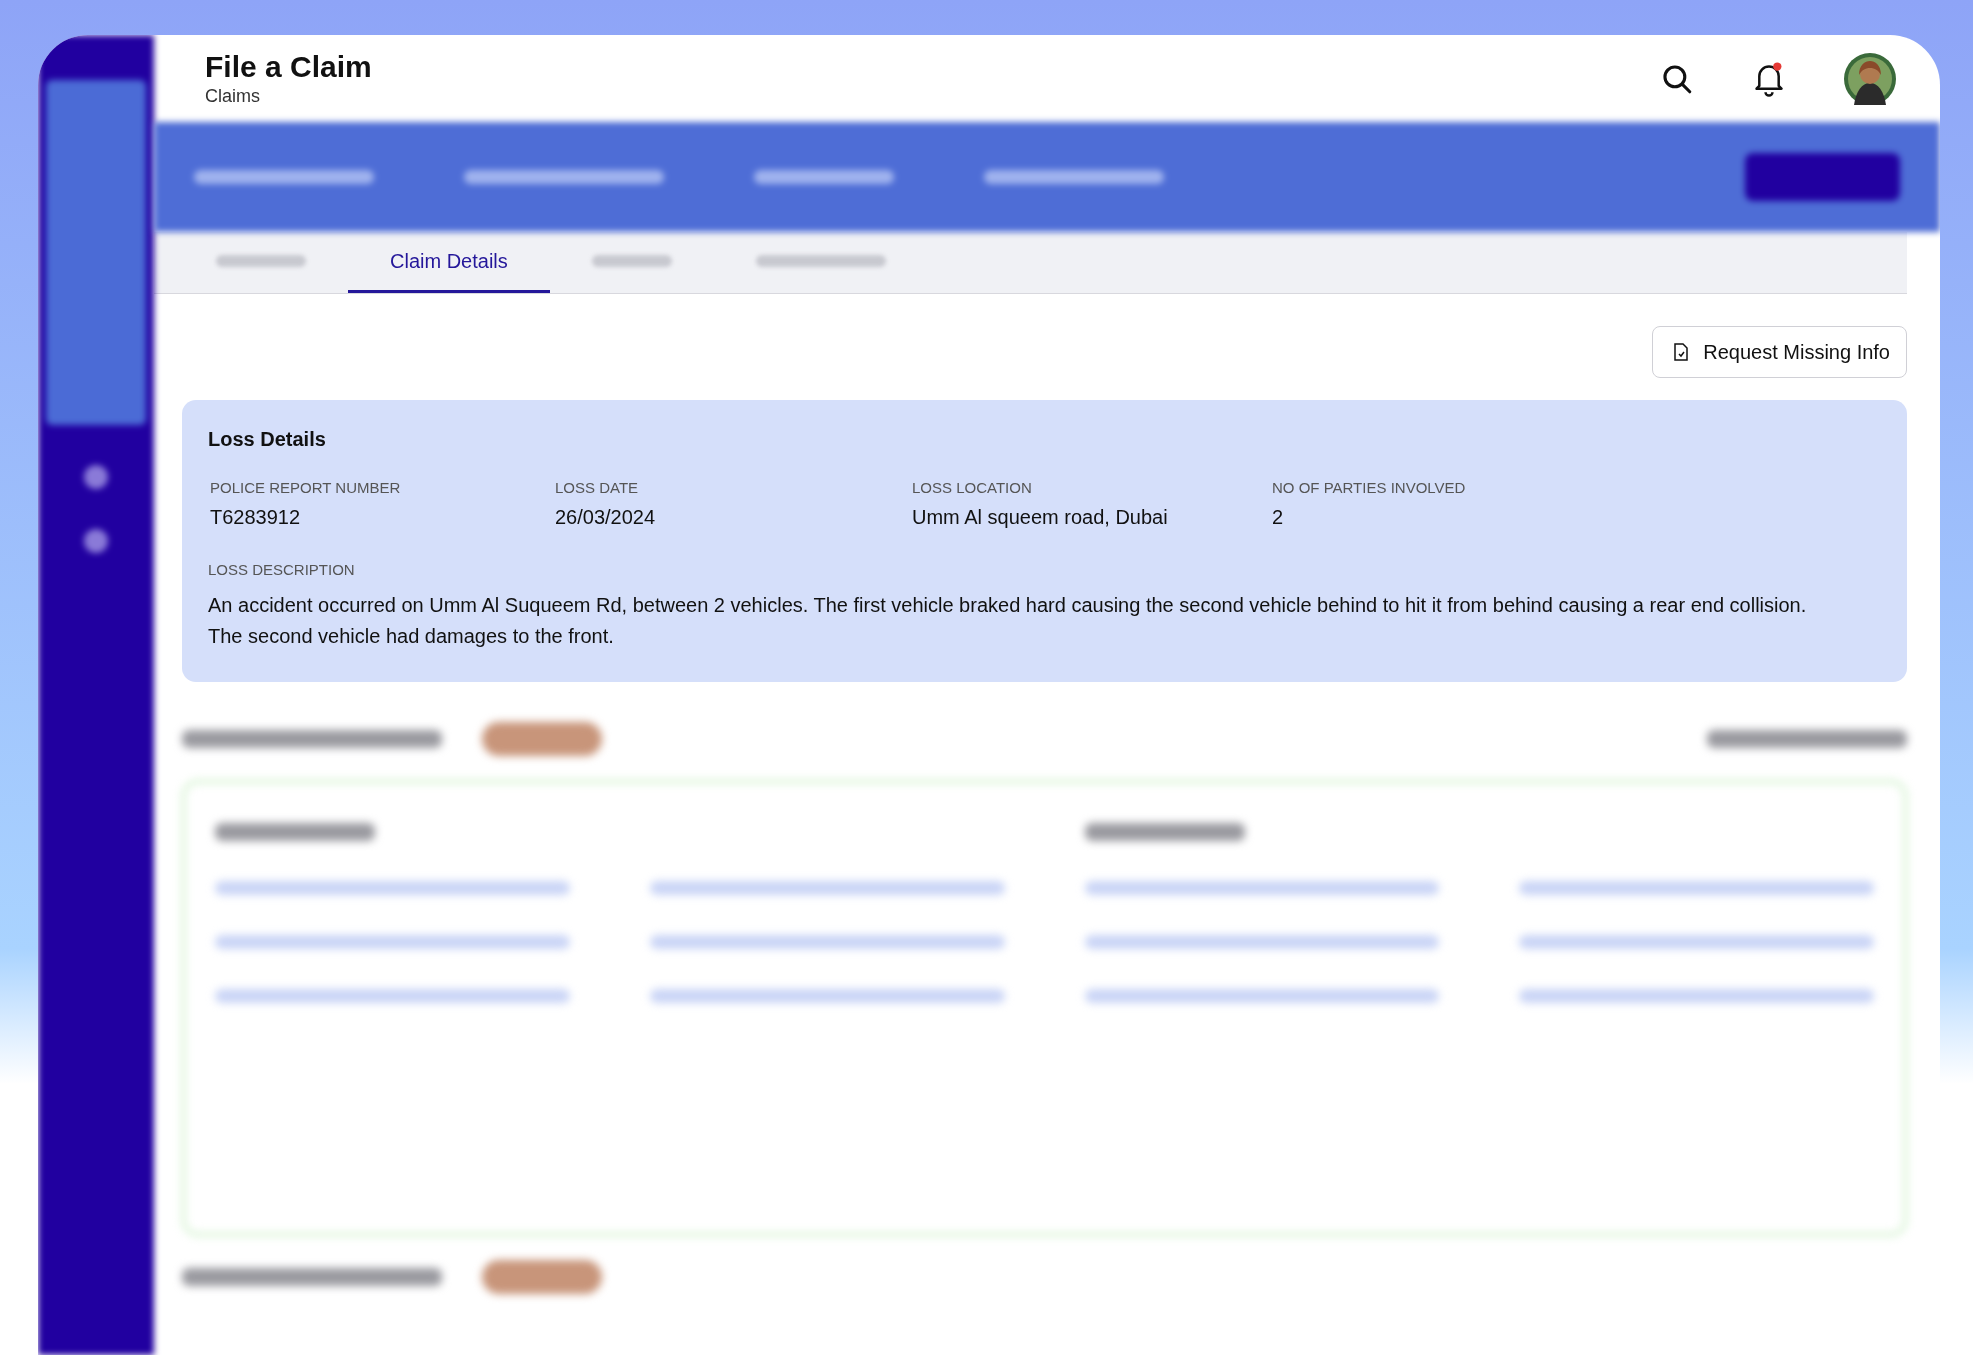  I want to click on field-label: LOSS LOCATION, so click(972, 487).